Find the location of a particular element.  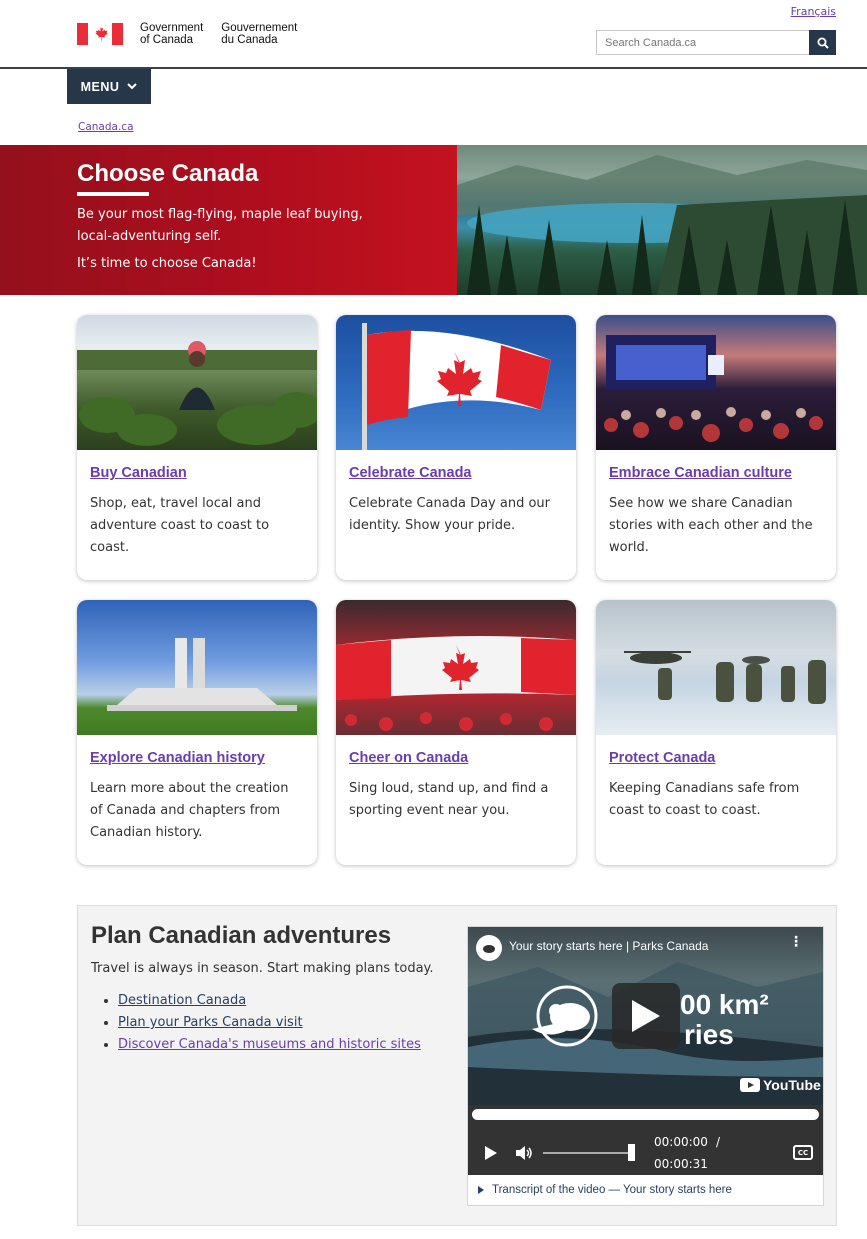

closed-captions-icon: CC is located at coordinates (803, 1152).